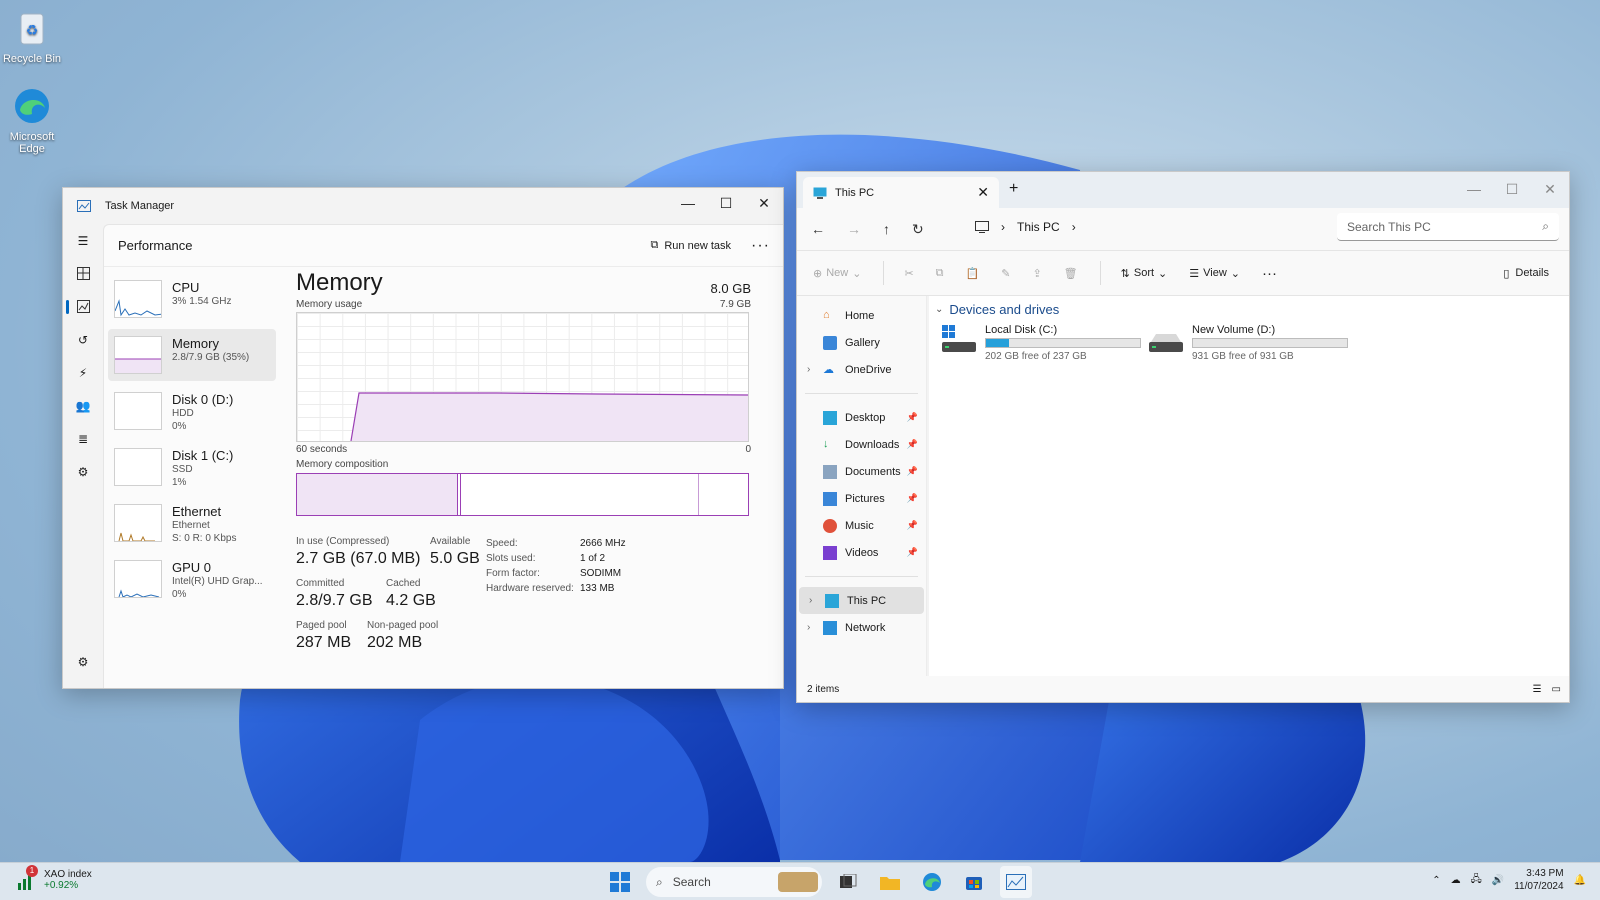 The height and width of the screenshot is (900, 1600). Describe the element at coordinates (1476, 880) in the screenshot. I see `network-status-icon: 🖧` at that location.